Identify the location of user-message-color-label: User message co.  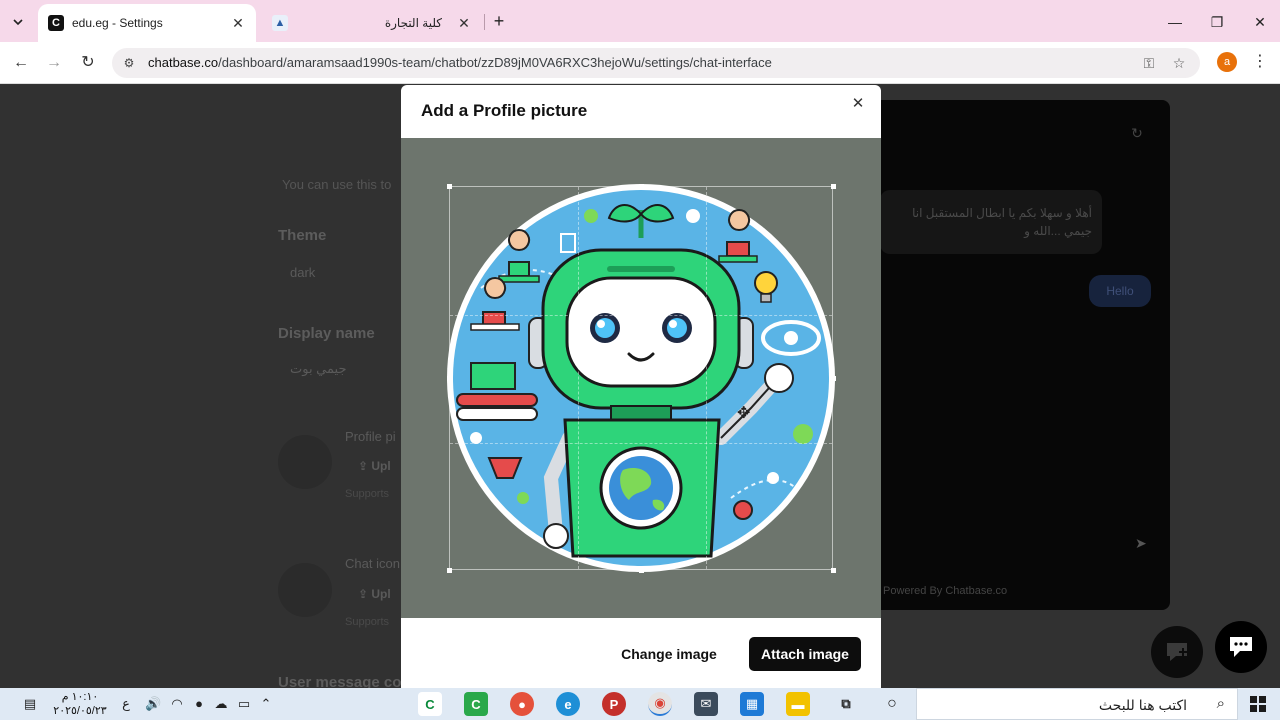
(340, 681).